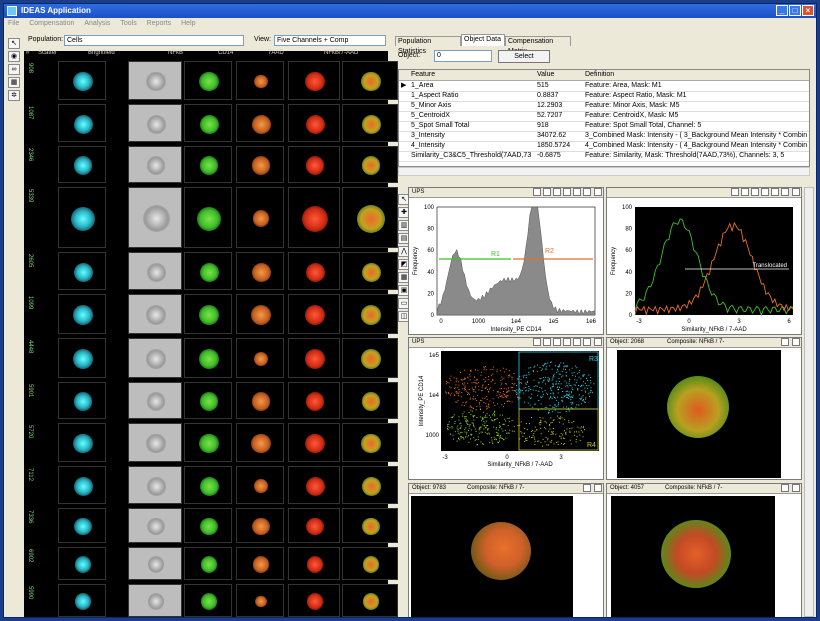 The height and width of the screenshot is (621, 820). I want to click on col-feature: Feature, so click(423, 75).